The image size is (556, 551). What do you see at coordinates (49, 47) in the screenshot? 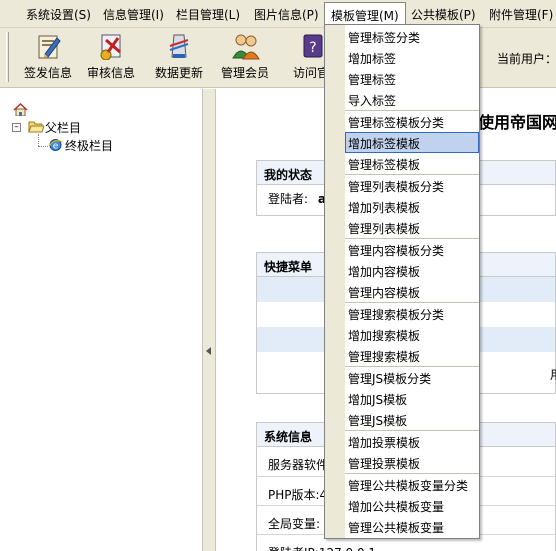
I see `sign-doc-icon` at bounding box center [49, 47].